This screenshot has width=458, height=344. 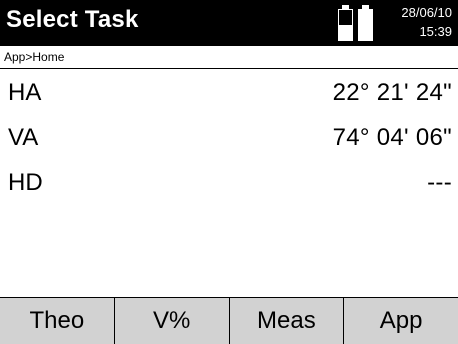 I want to click on vertical-percent-softkey: V%, so click(x=172, y=321).